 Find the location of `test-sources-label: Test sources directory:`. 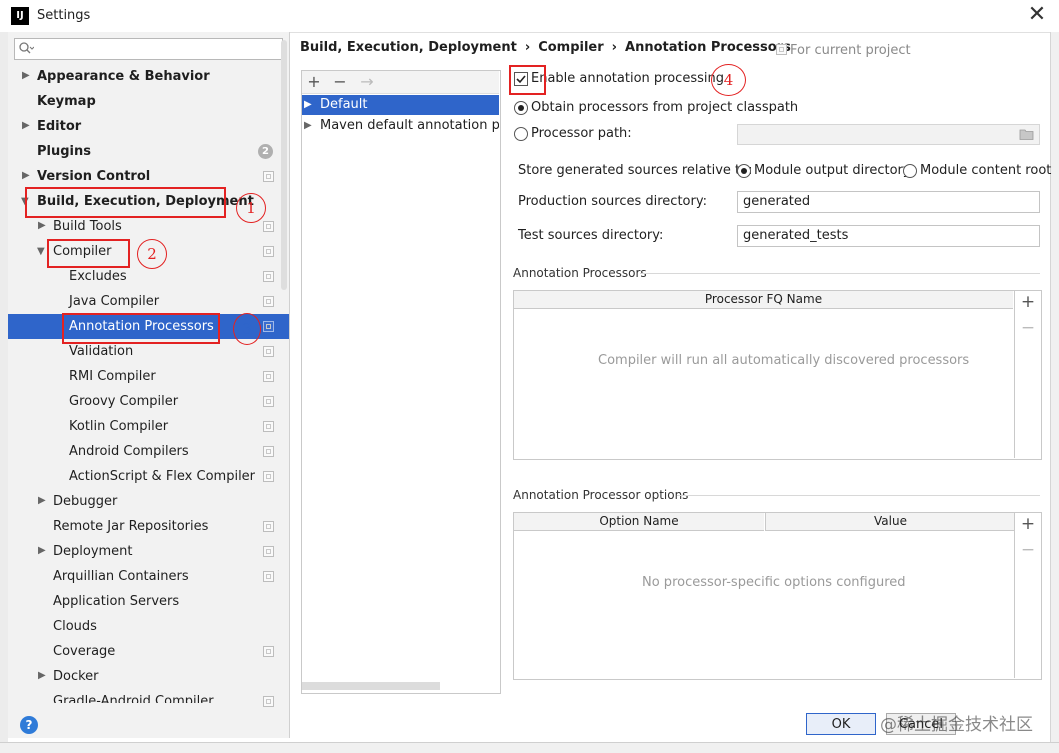

test-sources-label: Test sources directory: is located at coordinates (591, 235).